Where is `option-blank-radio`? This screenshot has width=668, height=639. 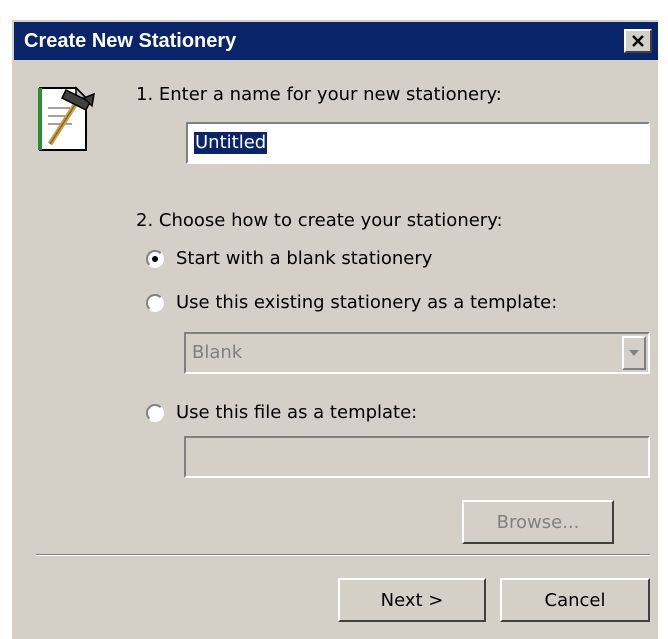
option-blank-radio is located at coordinates (155, 259).